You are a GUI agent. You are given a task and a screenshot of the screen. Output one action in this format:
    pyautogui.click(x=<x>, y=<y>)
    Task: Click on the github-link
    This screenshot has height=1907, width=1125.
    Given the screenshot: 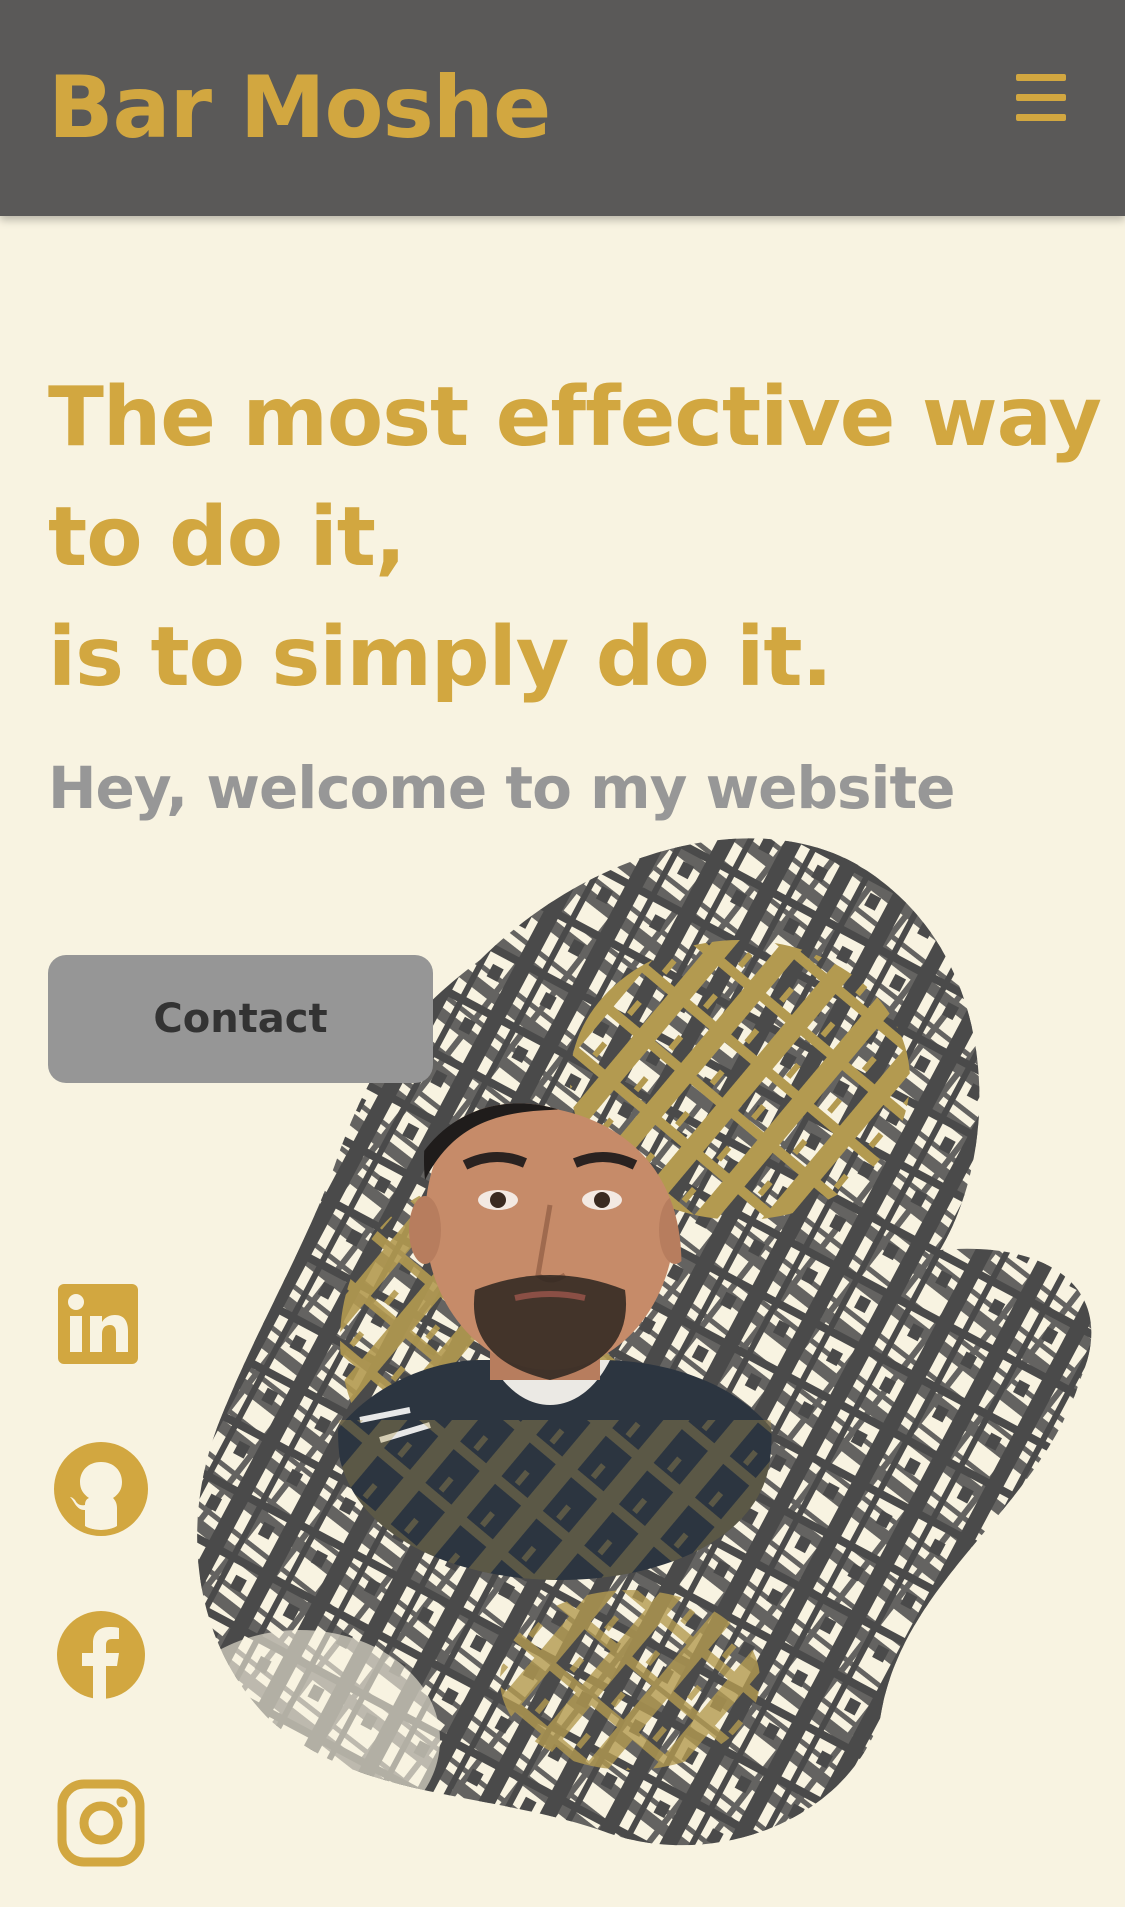 What is the action you would take?
    pyautogui.click(x=101, y=1489)
    